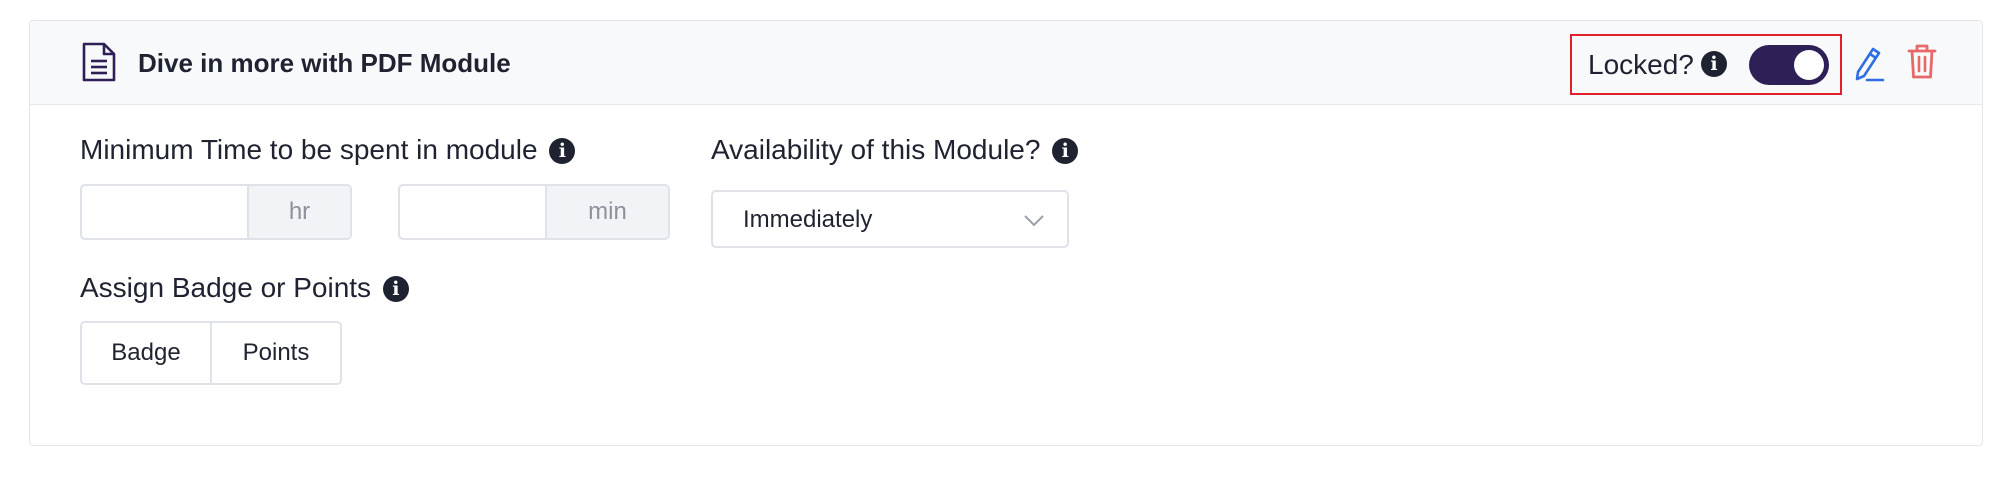  Describe the element at coordinates (1034, 221) in the screenshot. I see `chevron-down-icon` at that location.